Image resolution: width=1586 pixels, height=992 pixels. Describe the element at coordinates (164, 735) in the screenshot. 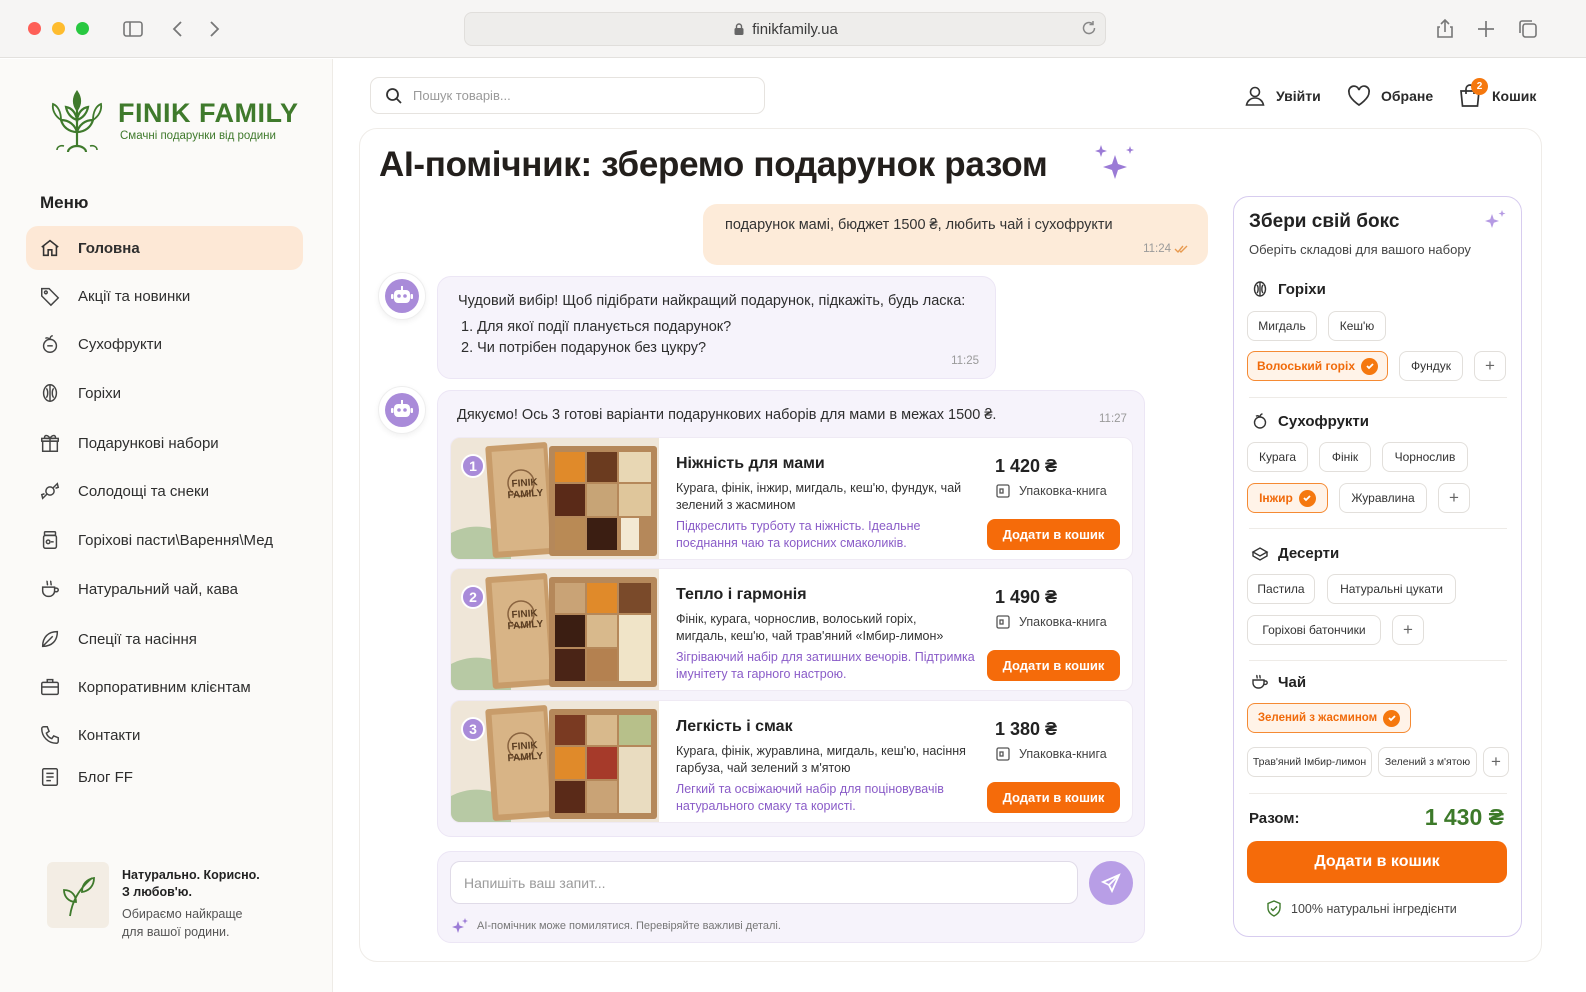

I see `sidebar-item-contacts: Контакти` at that location.